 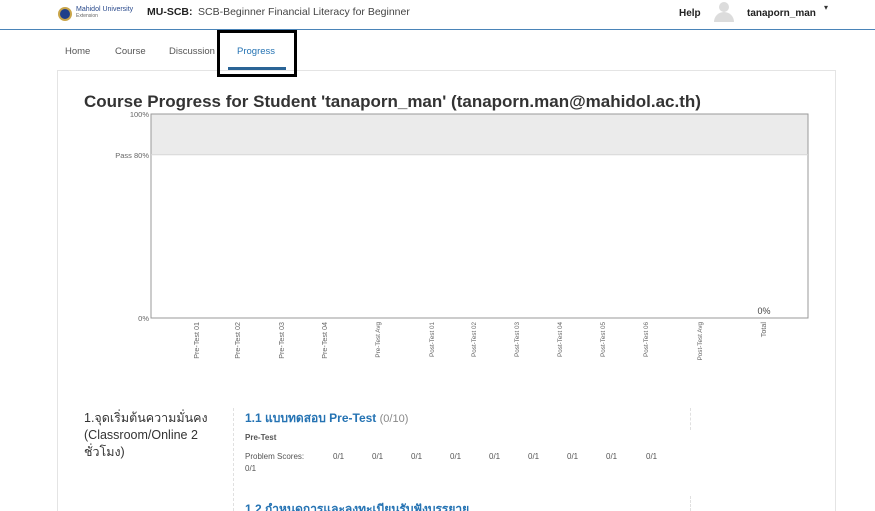 I want to click on problem-score-overflow: 0/1, so click(x=251, y=468).